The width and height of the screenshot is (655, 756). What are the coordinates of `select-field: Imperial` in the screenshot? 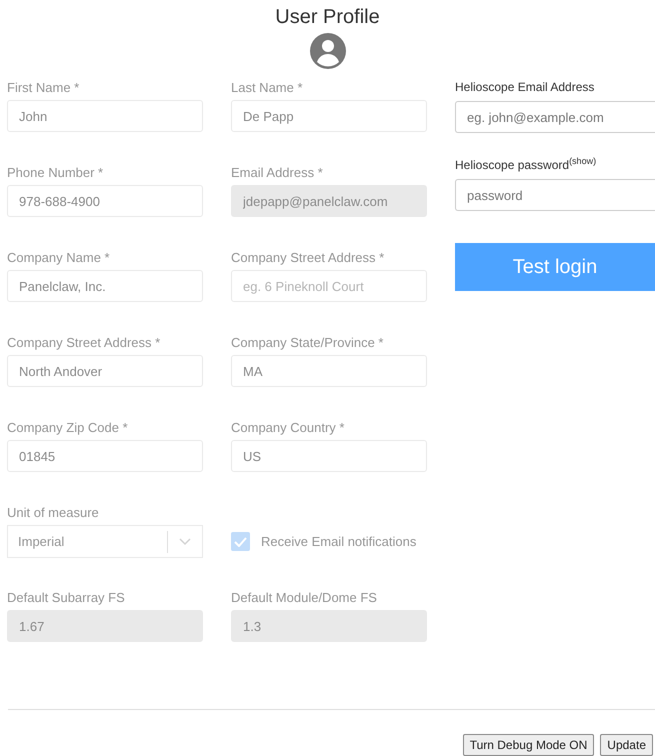 It's located at (105, 541).